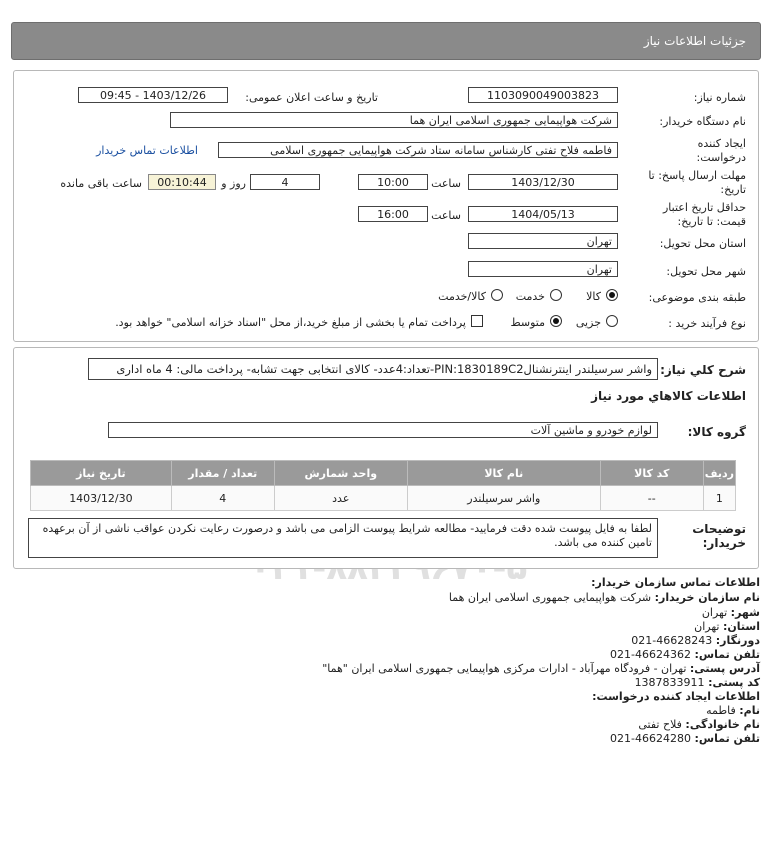 The image size is (770, 845). I want to click on category-radio-service, so click(556, 295).